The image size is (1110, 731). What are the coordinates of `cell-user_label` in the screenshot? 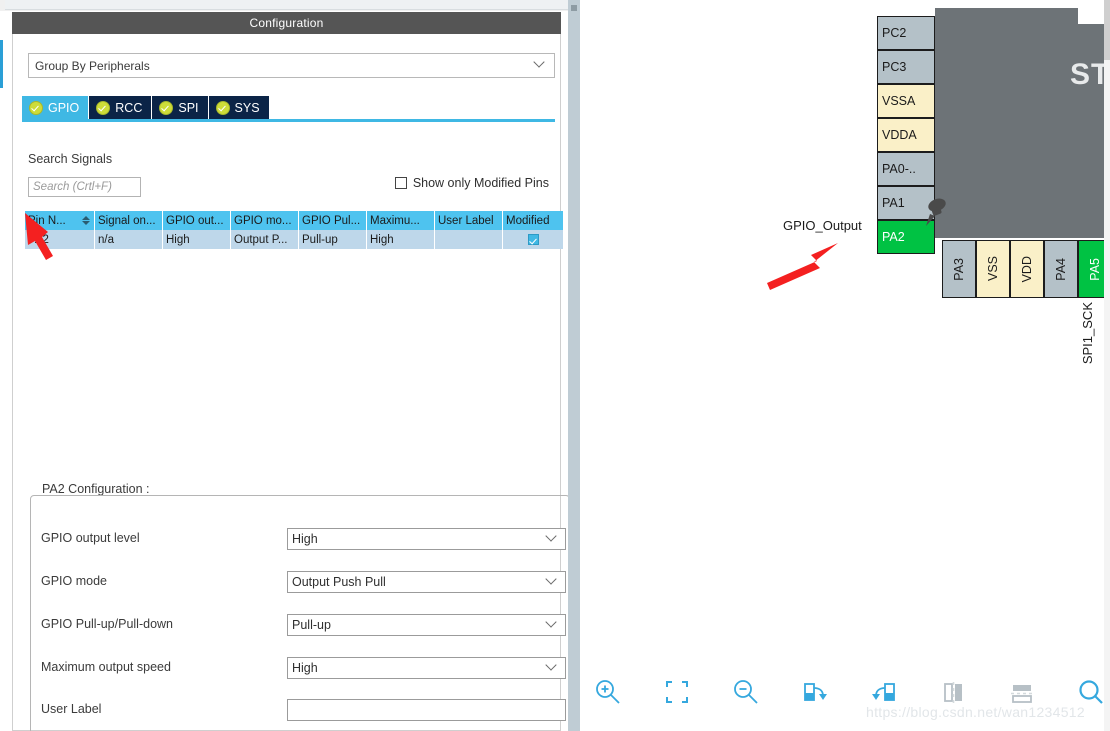 It's located at (469, 239).